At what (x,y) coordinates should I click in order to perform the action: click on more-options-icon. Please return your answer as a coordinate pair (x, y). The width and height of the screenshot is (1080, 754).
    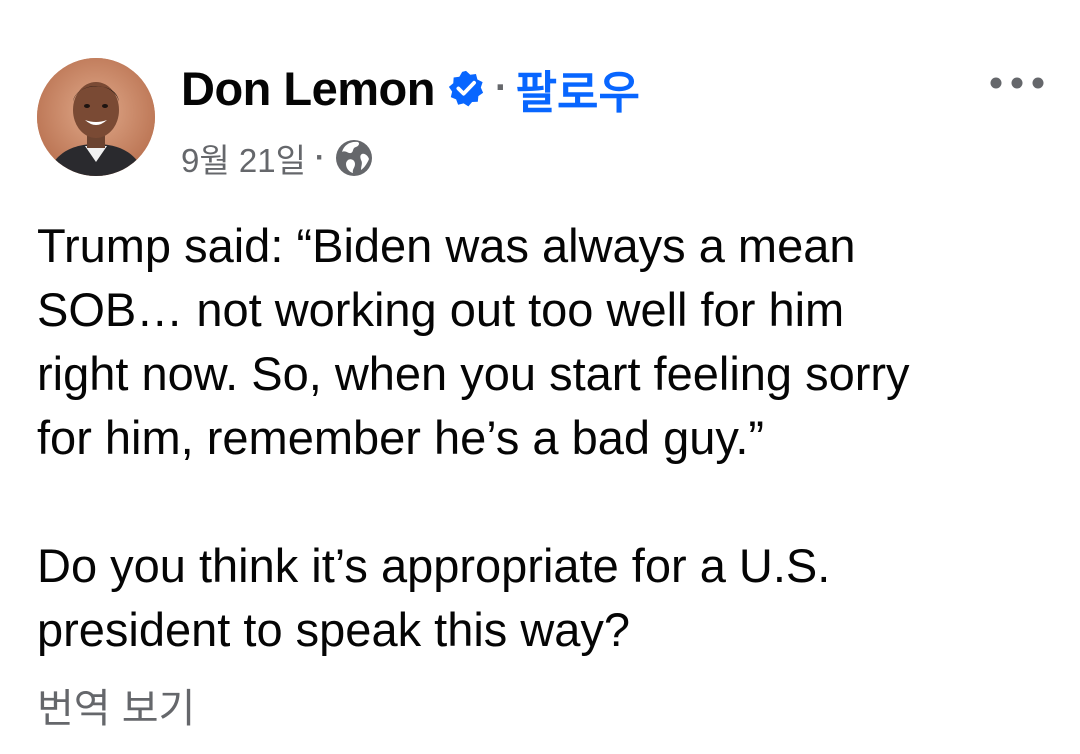
    Looking at the image, I should click on (1017, 83).